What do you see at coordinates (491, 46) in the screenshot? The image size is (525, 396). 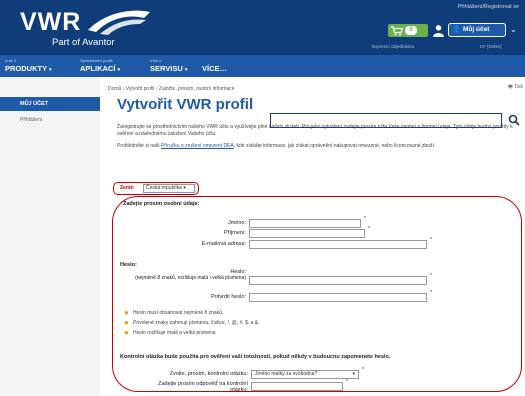 I see `cf-link: CF [Dotkn]` at bounding box center [491, 46].